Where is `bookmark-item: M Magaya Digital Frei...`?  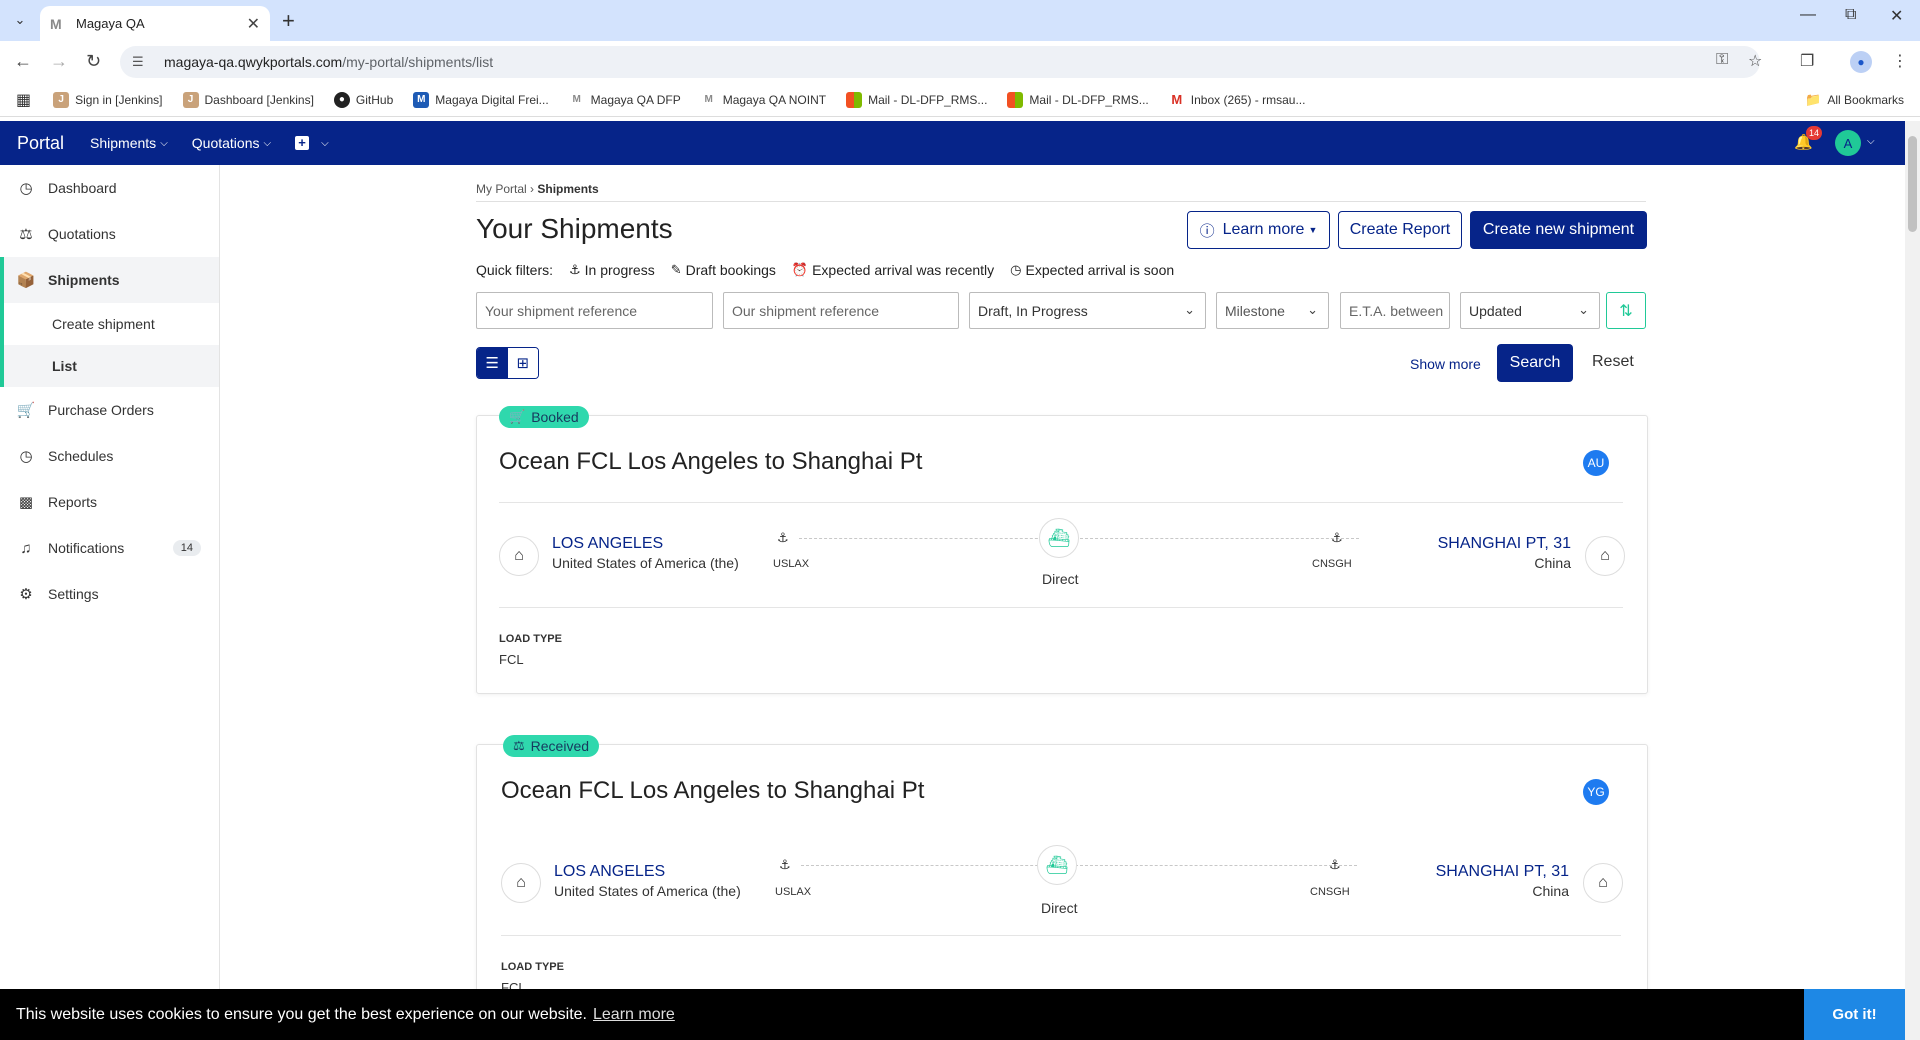 bookmark-item: M Magaya Digital Frei... is located at coordinates (481, 99).